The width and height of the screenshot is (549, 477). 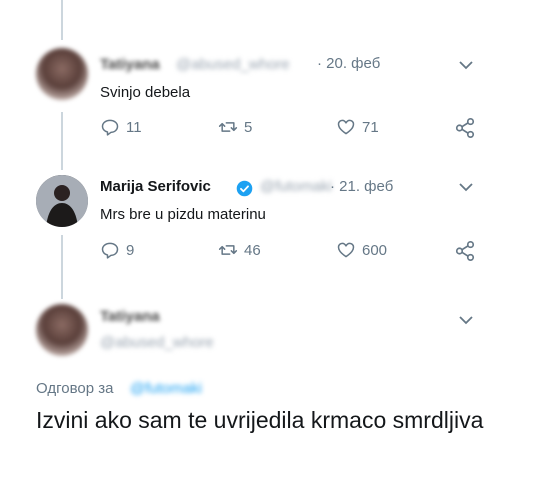 What do you see at coordinates (296, 186) in the screenshot?
I see `author-handle: @futomaki` at bounding box center [296, 186].